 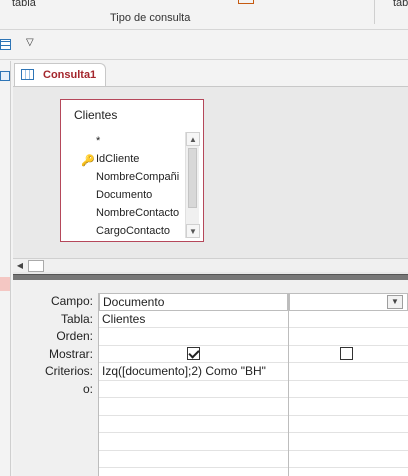 What do you see at coordinates (5, 76) in the screenshot?
I see `navigation-toggle-icon` at bounding box center [5, 76].